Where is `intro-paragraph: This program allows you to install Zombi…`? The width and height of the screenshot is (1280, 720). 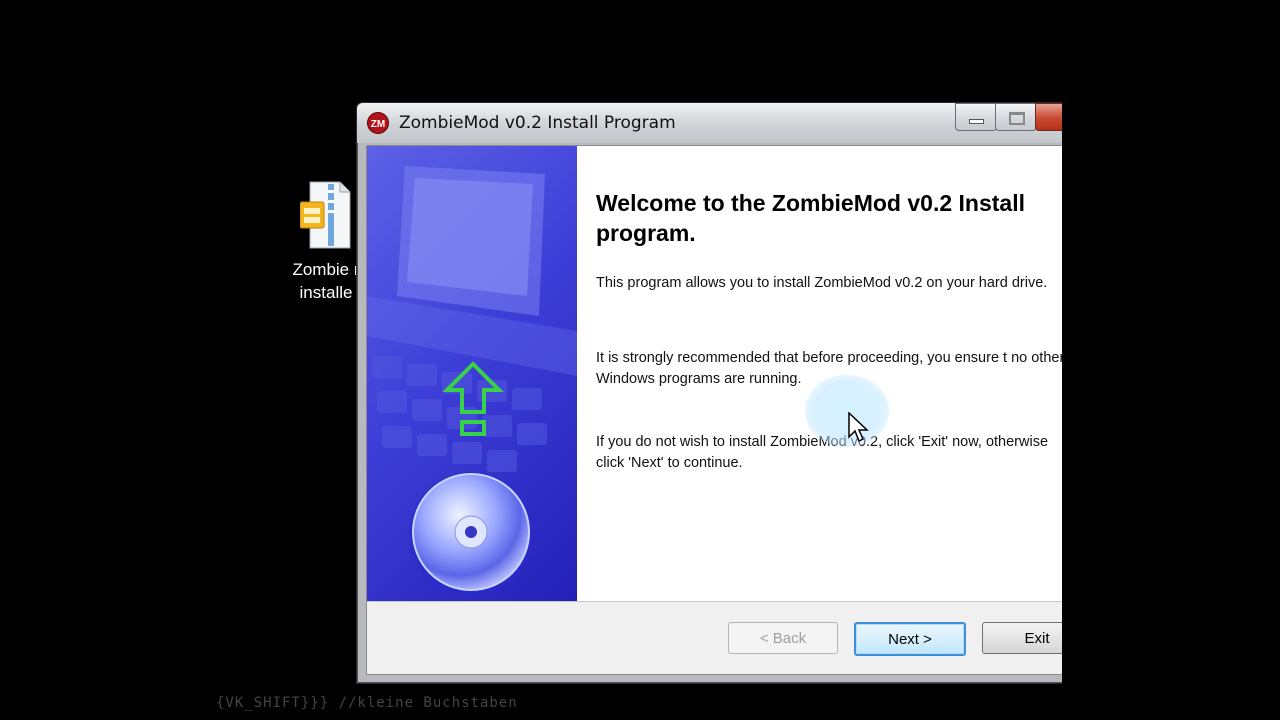 intro-paragraph: This program allows you to install Zombi… is located at coordinates (822, 283).